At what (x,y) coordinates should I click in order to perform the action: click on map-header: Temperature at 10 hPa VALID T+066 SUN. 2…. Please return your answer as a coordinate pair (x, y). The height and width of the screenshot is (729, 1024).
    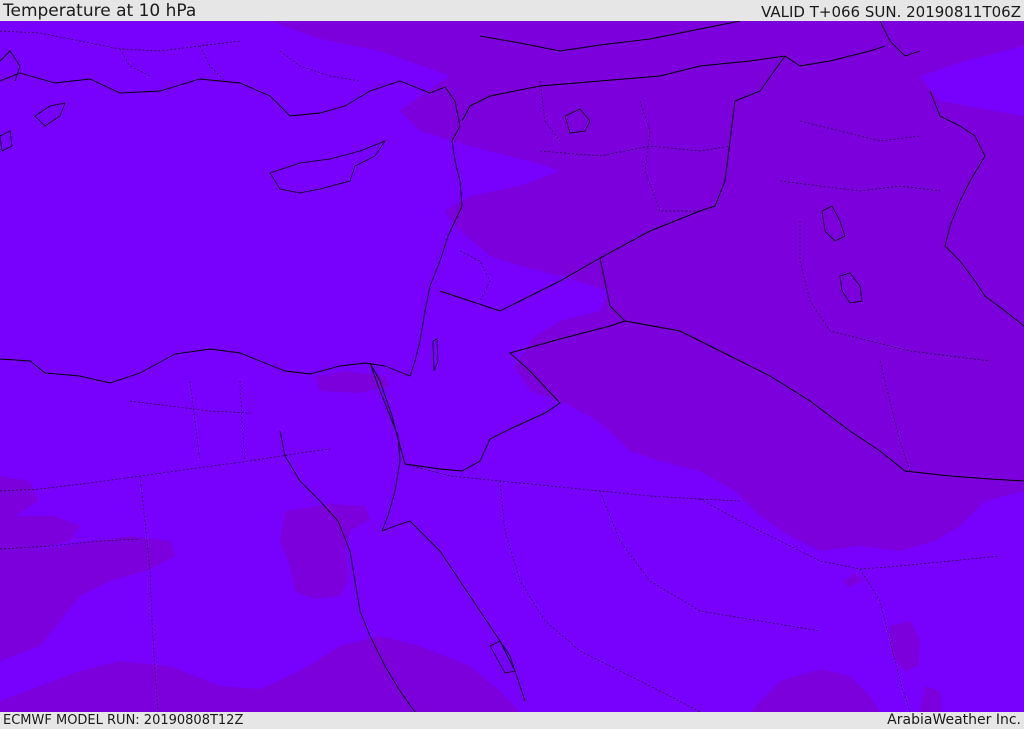
    Looking at the image, I should click on (512, 10).